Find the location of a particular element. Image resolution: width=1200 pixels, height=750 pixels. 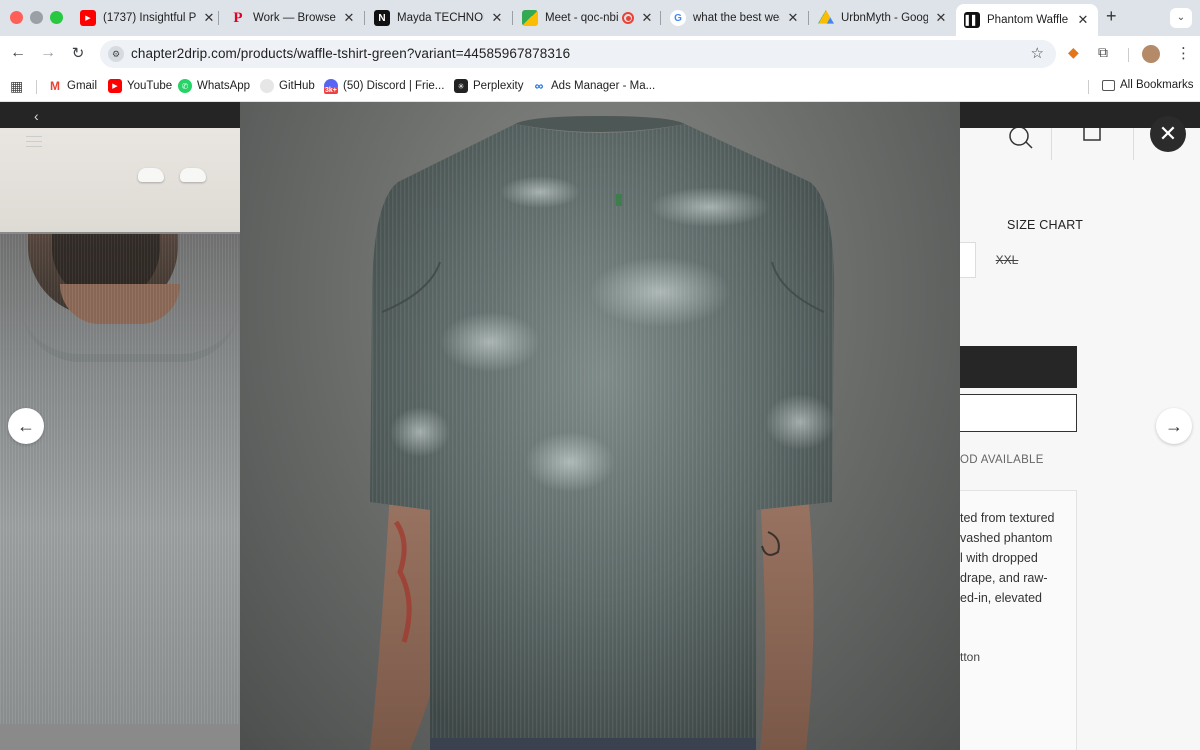

tab-pinterest: P Work — Browse by ✕ is located at coordinates (293, 18).